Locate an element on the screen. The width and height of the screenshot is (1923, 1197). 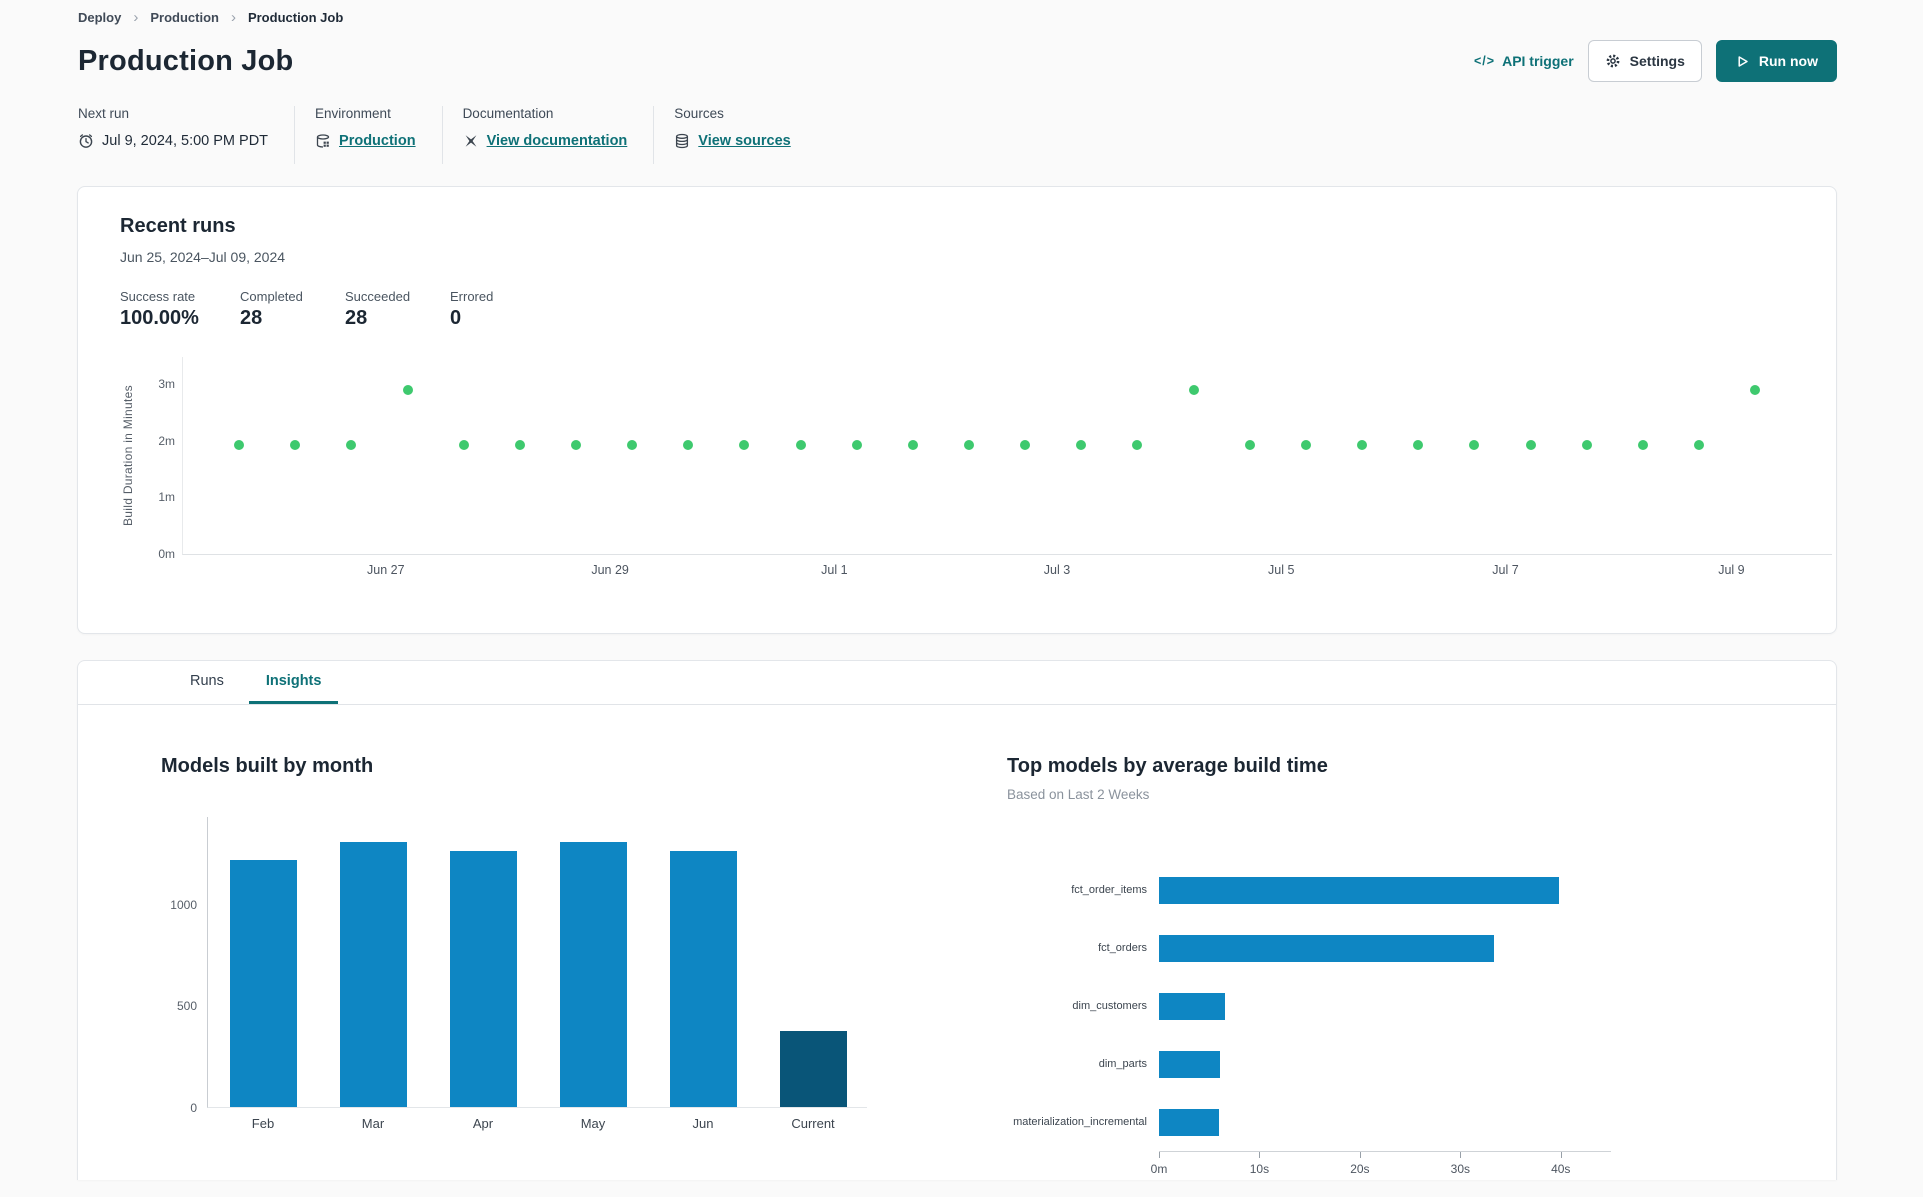
top-model-row: dim_customers is located at coordinates (1337, 1006).